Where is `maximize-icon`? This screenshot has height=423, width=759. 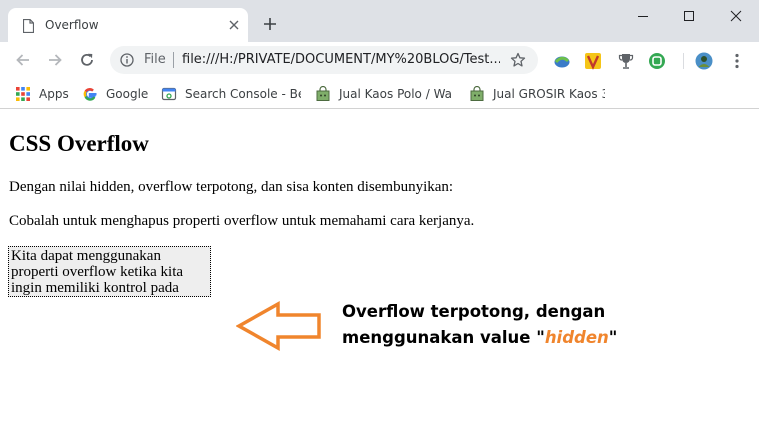 maximize-icon is located at coordinates (689, 16).